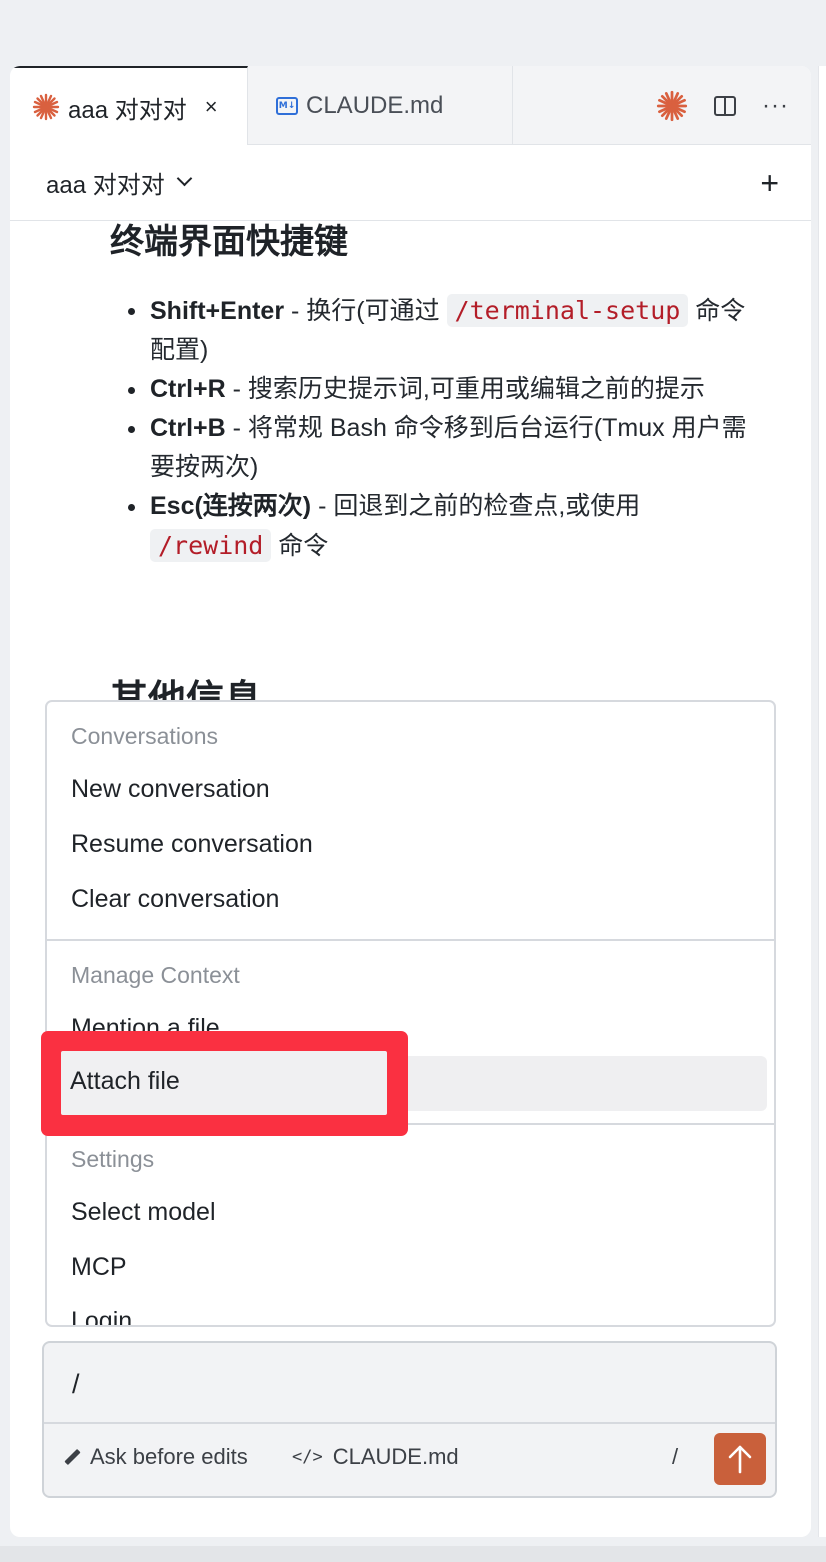  Describe the element at coordinates (192, 844) in the screenshot. I see `menu-item-resume-conversation: Resume conversation` at that location.